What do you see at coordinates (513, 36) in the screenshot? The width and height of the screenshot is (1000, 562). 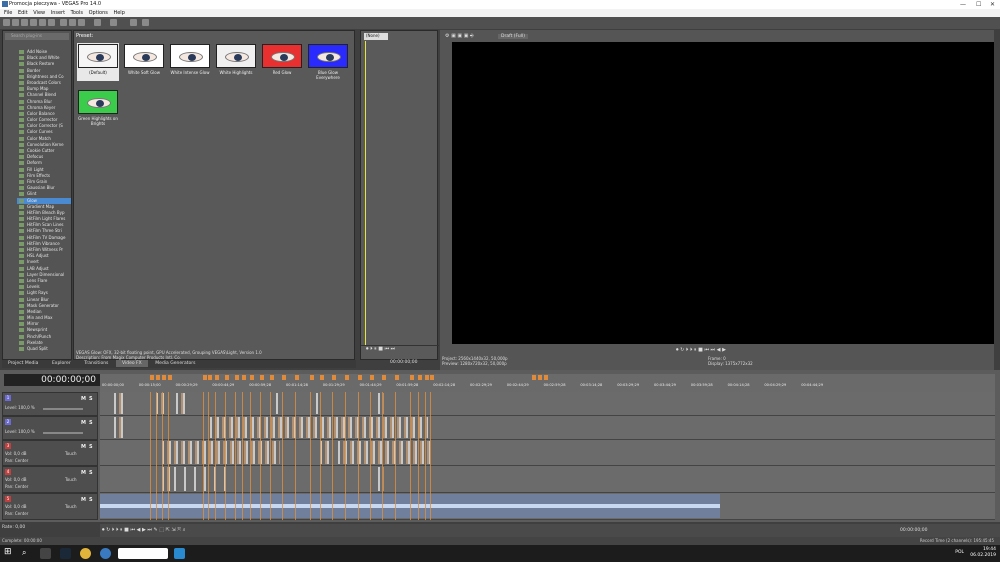 I see `preview-quality-select: Draft (Full)` at bounding box center [513, 36].